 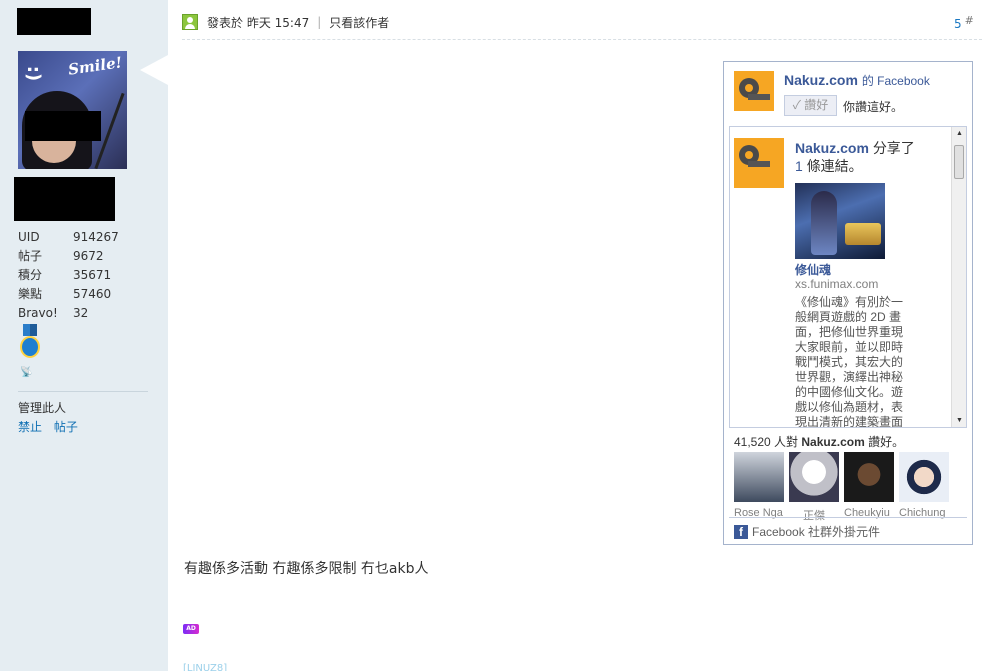 I want to click on fb-fan-faces: Rose Nga 正傑 Cheukyiu Chichung, so click(x=844, y=487).